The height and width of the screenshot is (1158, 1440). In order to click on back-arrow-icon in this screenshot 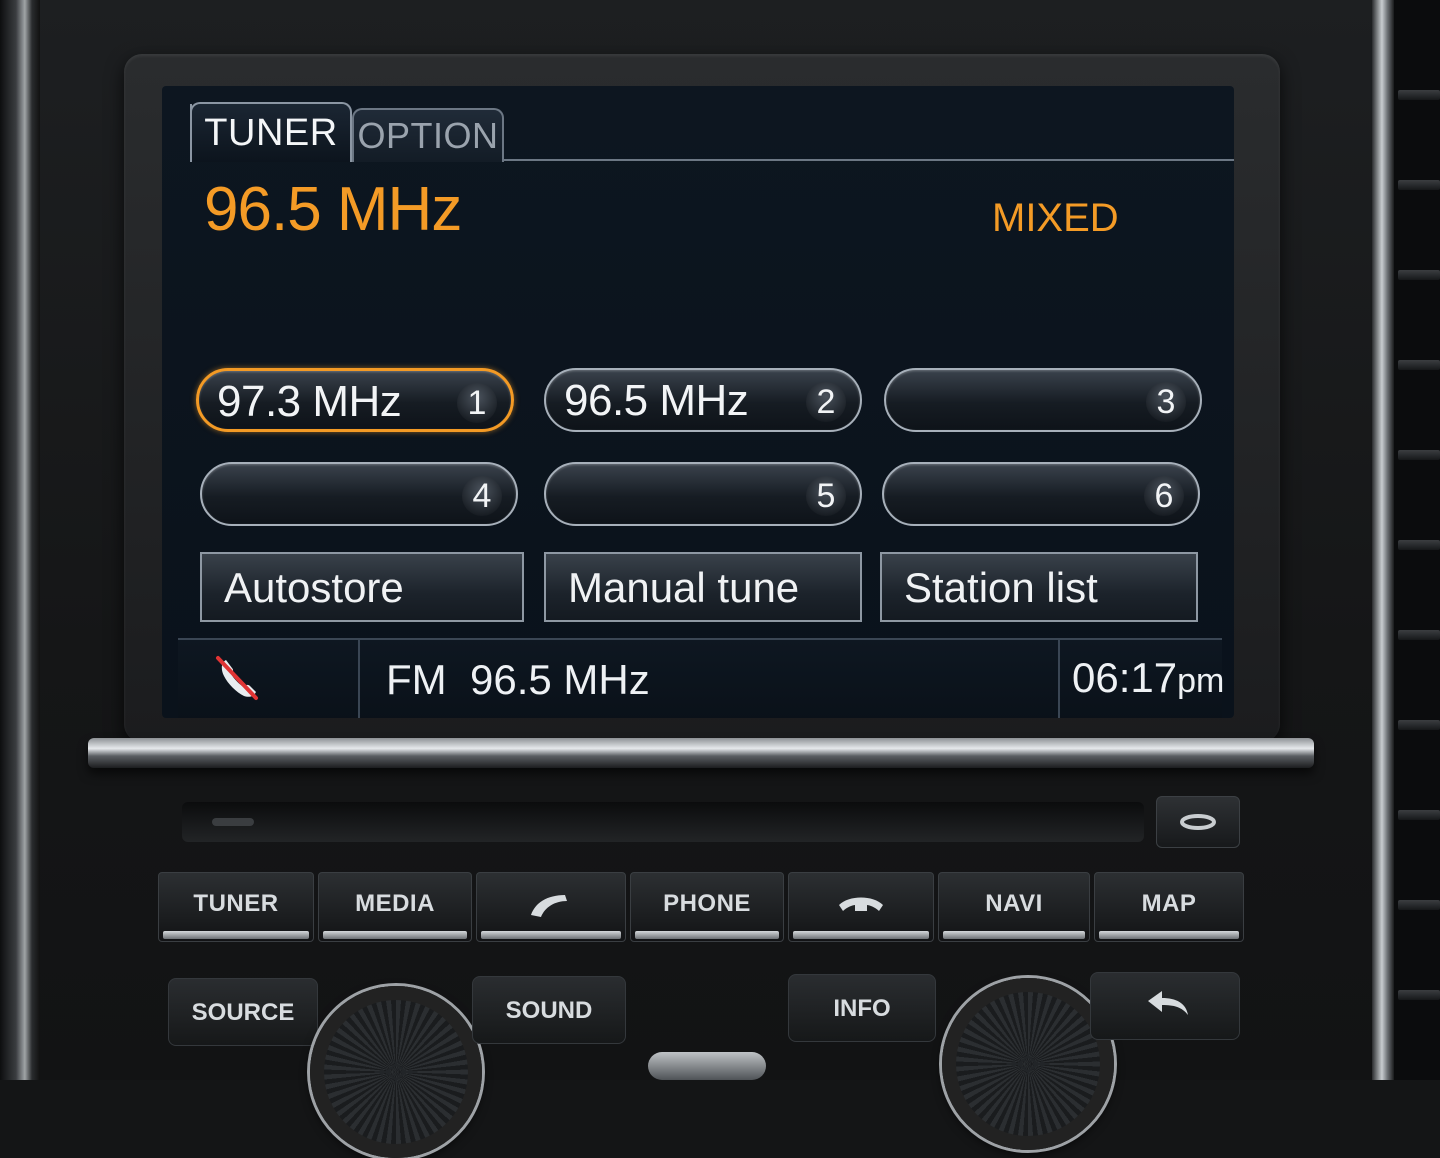, I will do `click(1168, 1003)`.